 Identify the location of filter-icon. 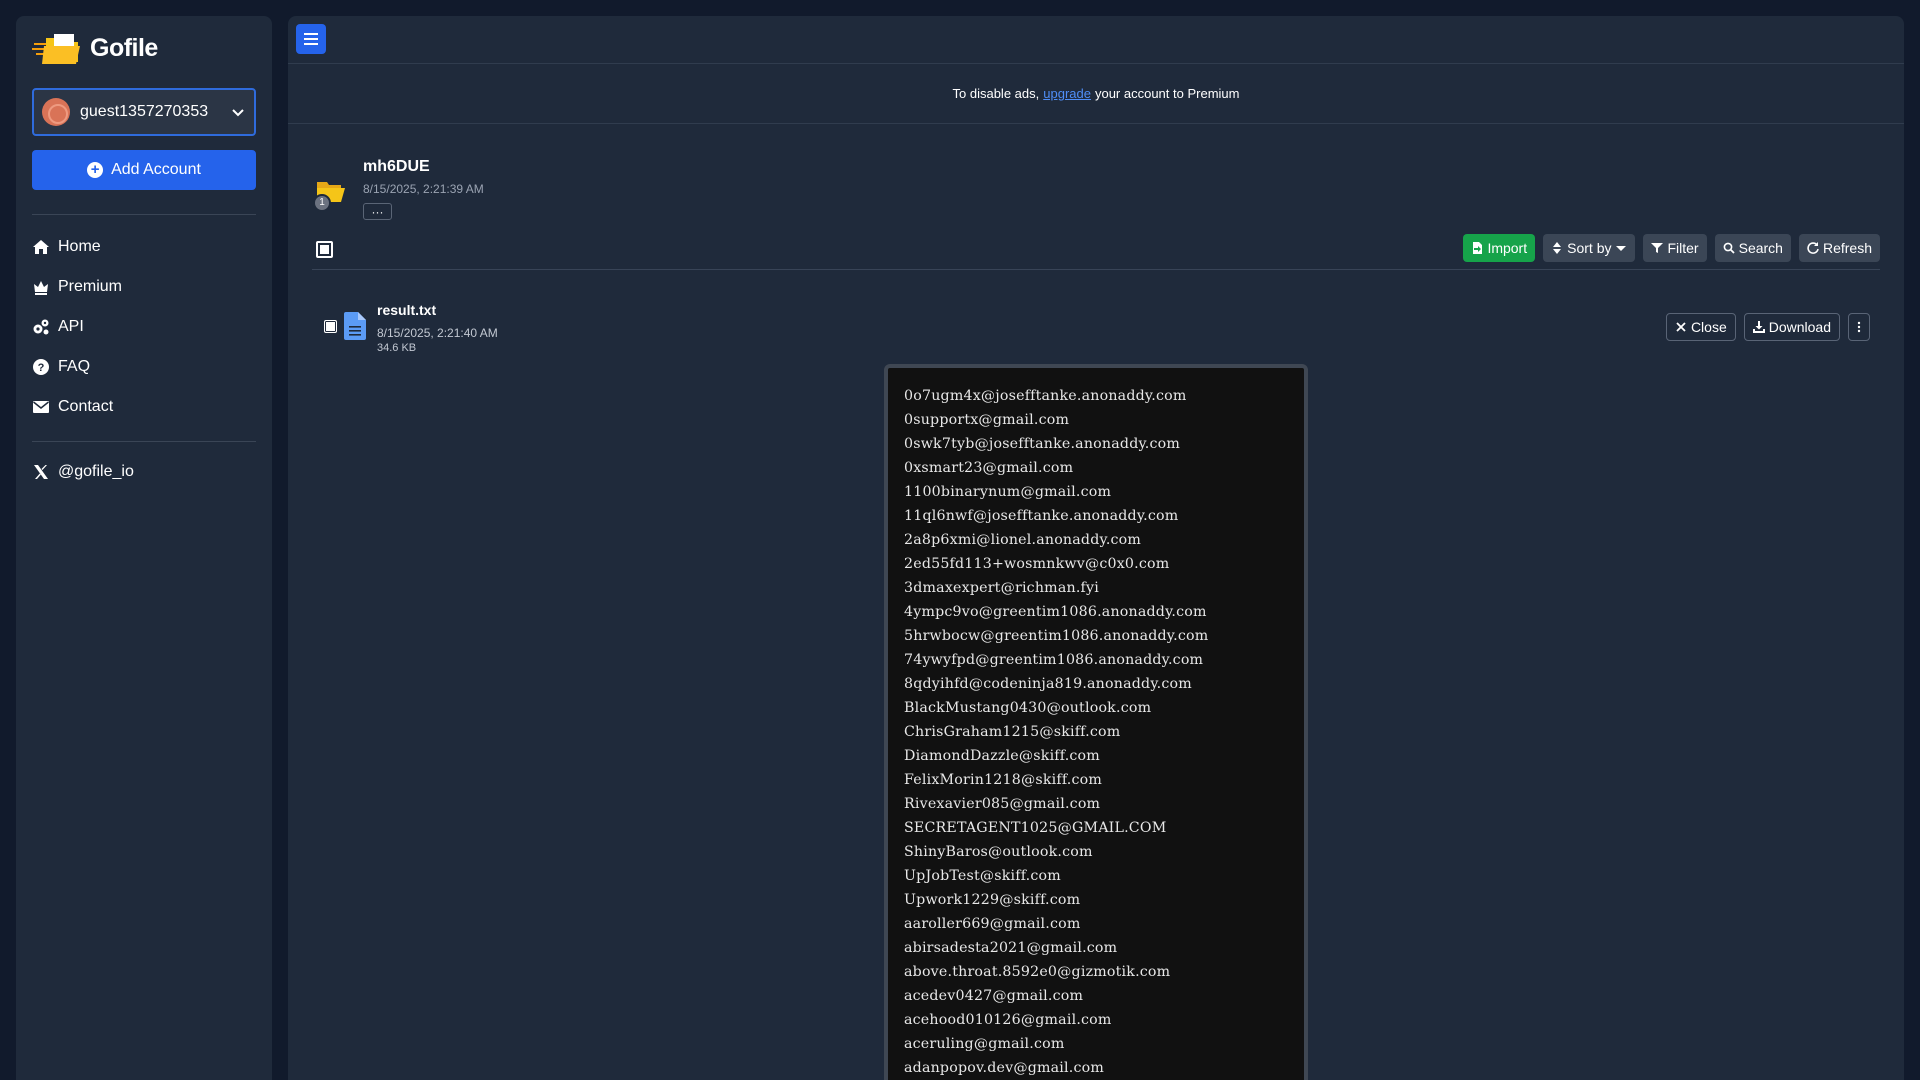
(1657, 248).